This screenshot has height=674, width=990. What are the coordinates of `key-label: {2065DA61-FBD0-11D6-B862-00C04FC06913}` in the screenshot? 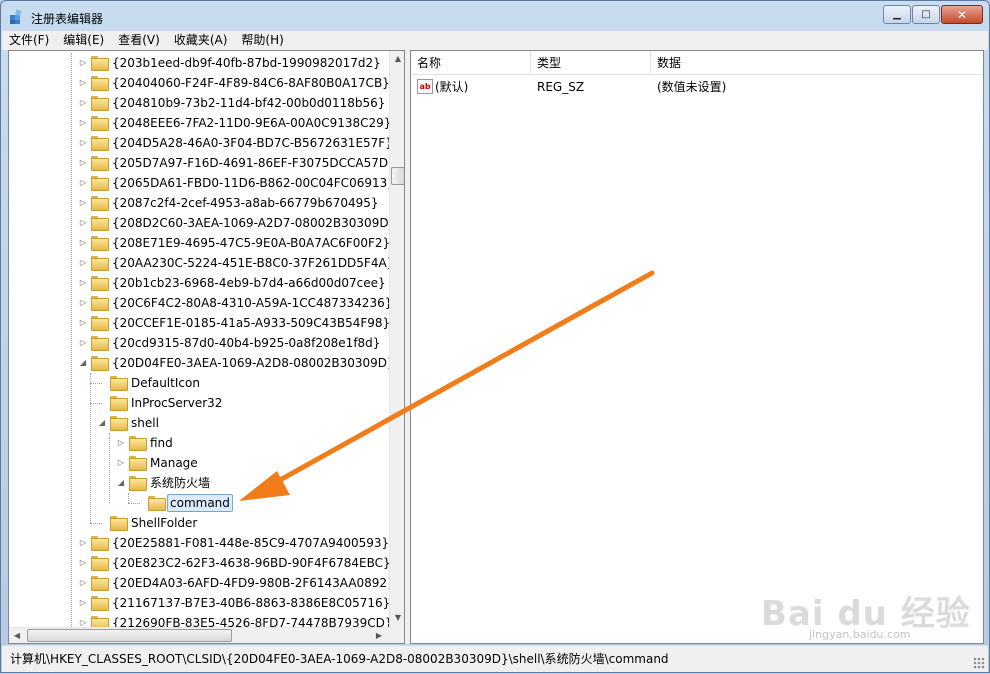 It's located at (253, 183).